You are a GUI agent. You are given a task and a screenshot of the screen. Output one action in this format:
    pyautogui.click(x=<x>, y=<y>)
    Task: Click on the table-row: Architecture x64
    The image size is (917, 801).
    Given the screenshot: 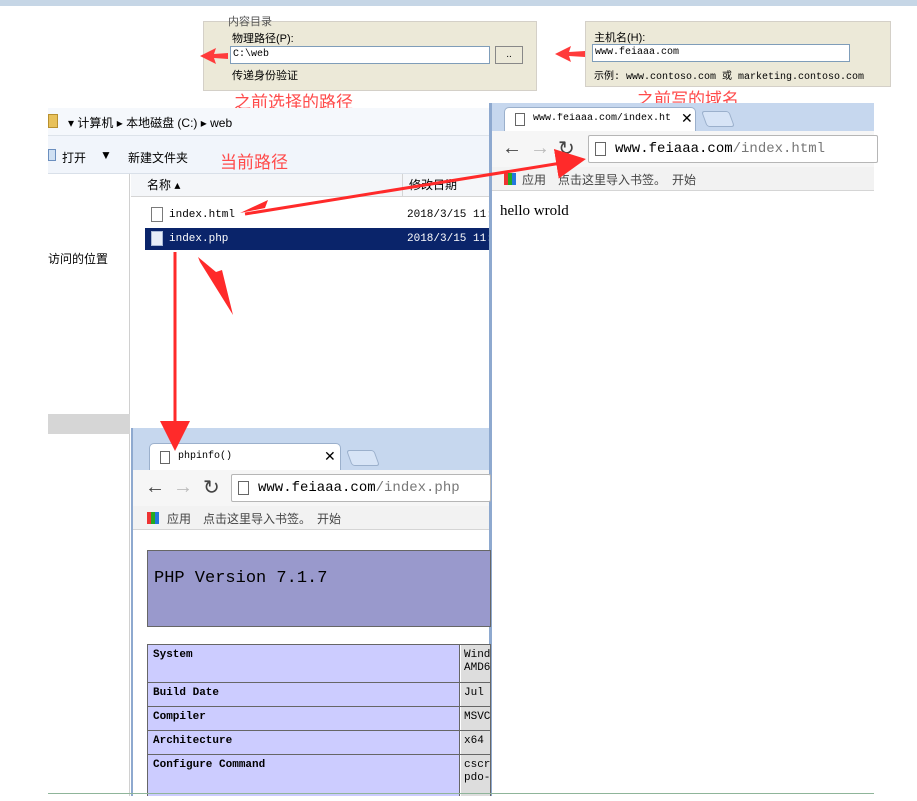 What is the action you would take?
    pyautogui.click(x=319, y=743)
    